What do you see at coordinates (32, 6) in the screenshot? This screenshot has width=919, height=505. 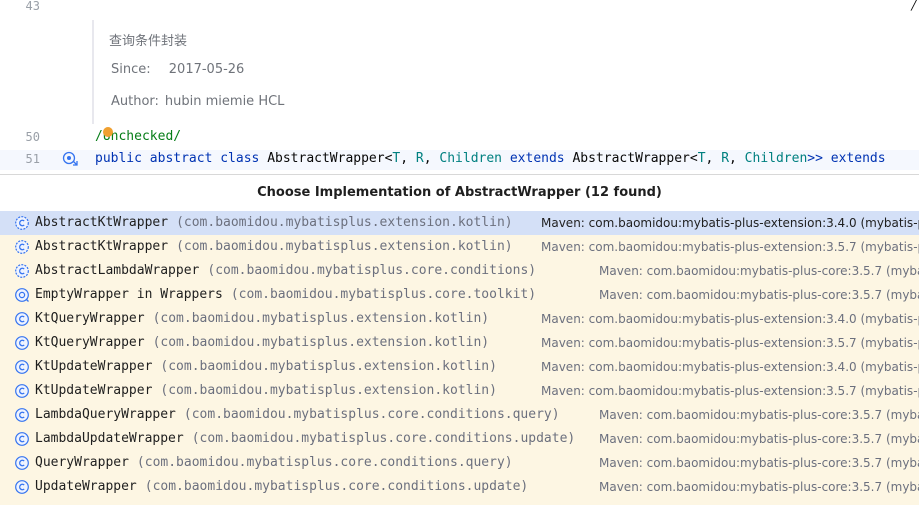 I see `line-number: 43` at bounding box center [32, 6].